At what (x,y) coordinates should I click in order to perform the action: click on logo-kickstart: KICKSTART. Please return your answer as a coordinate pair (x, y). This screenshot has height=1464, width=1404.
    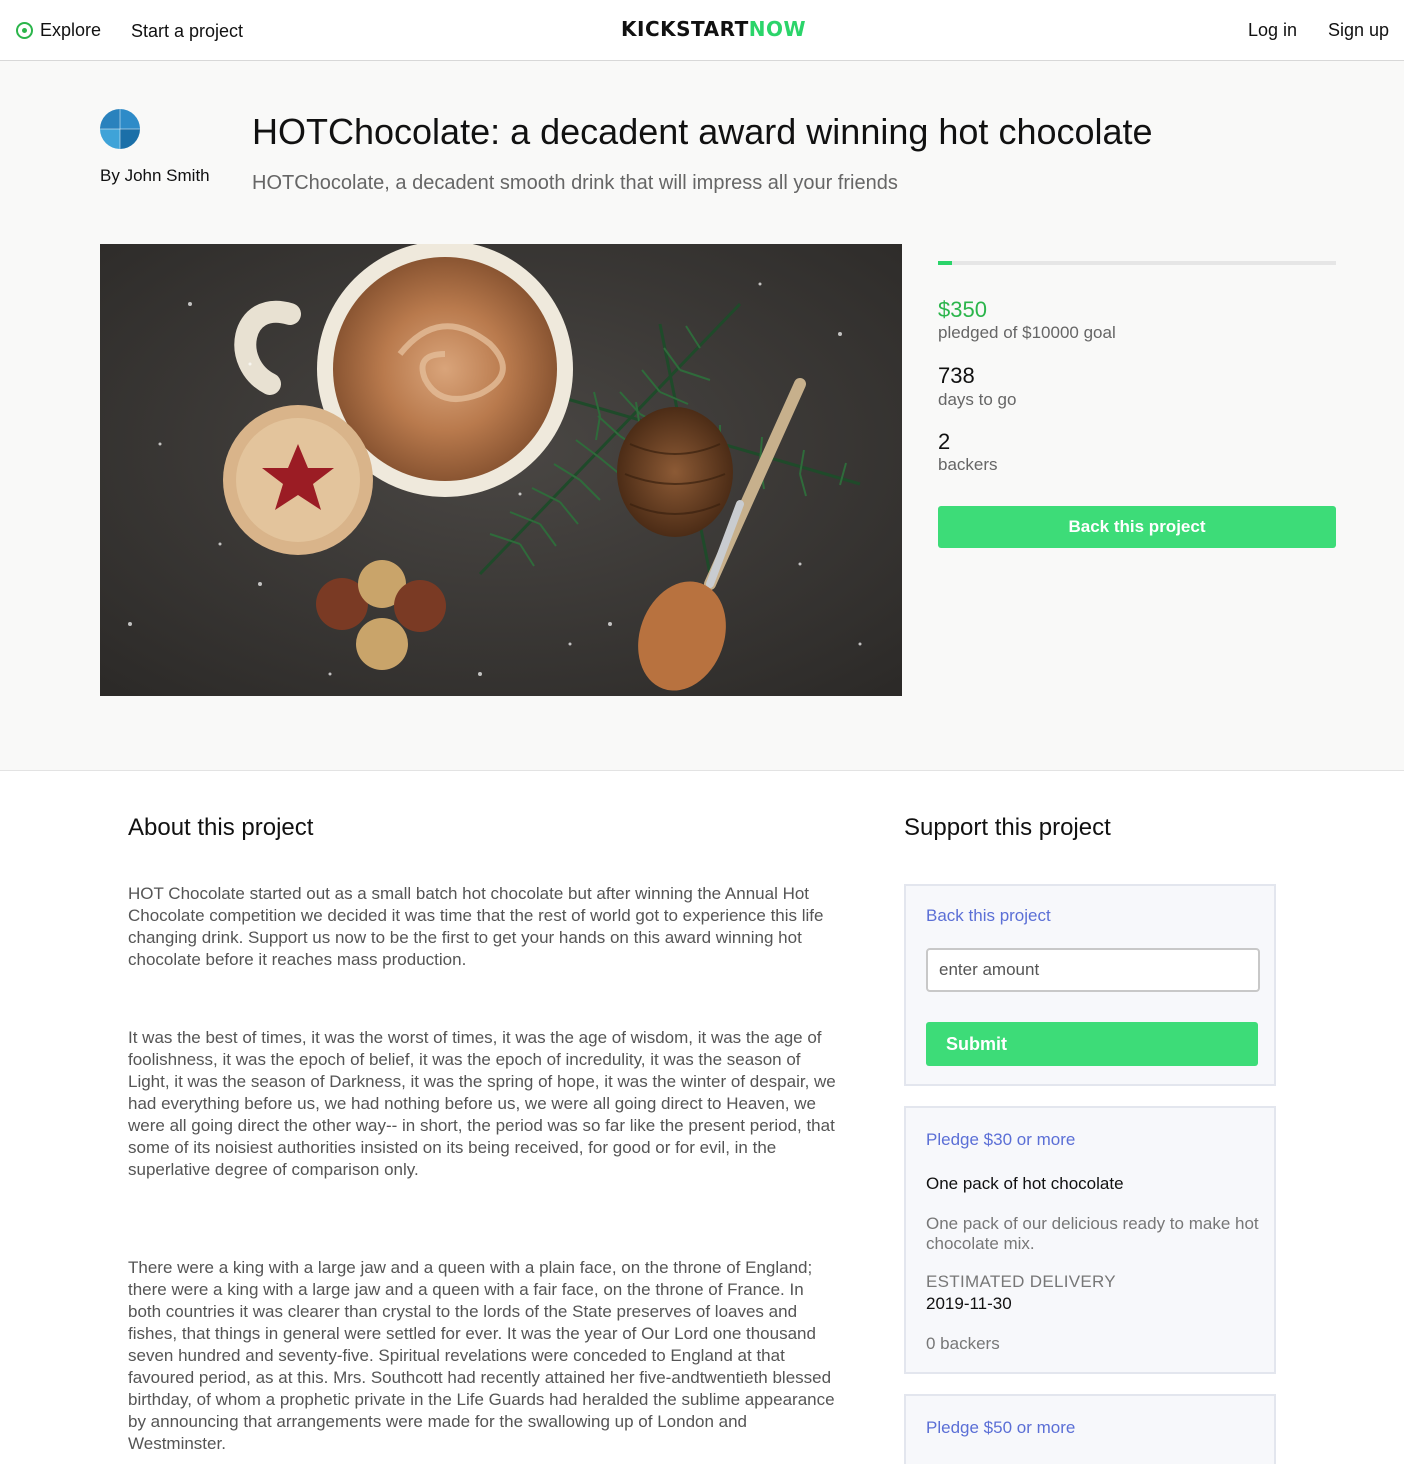
    Looking at the image, I should click on (685, 29).